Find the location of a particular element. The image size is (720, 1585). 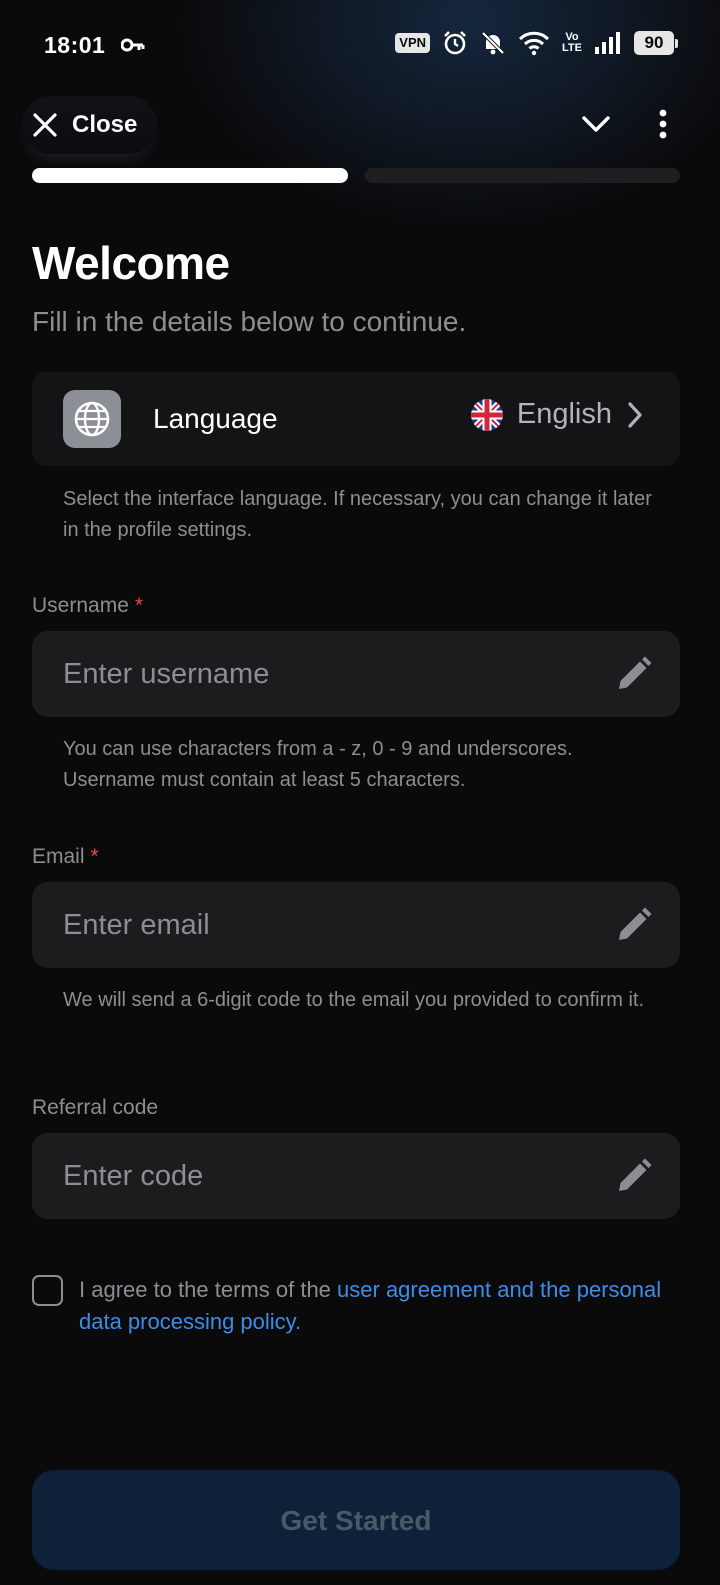

close-icon is located at coordinates (45, 125).